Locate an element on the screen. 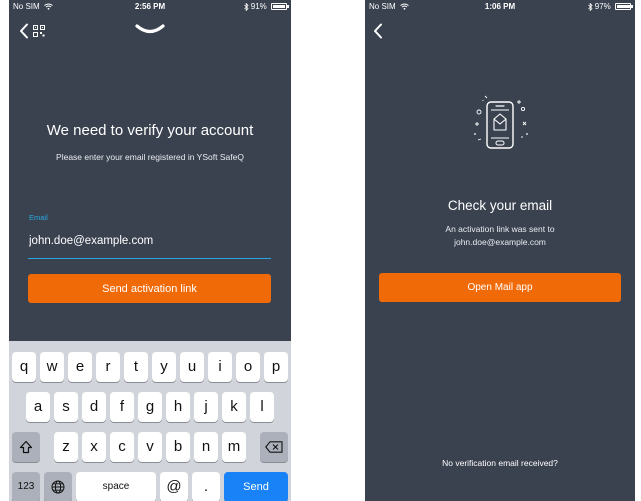  key-u: u is located at coordinates (192, 367).